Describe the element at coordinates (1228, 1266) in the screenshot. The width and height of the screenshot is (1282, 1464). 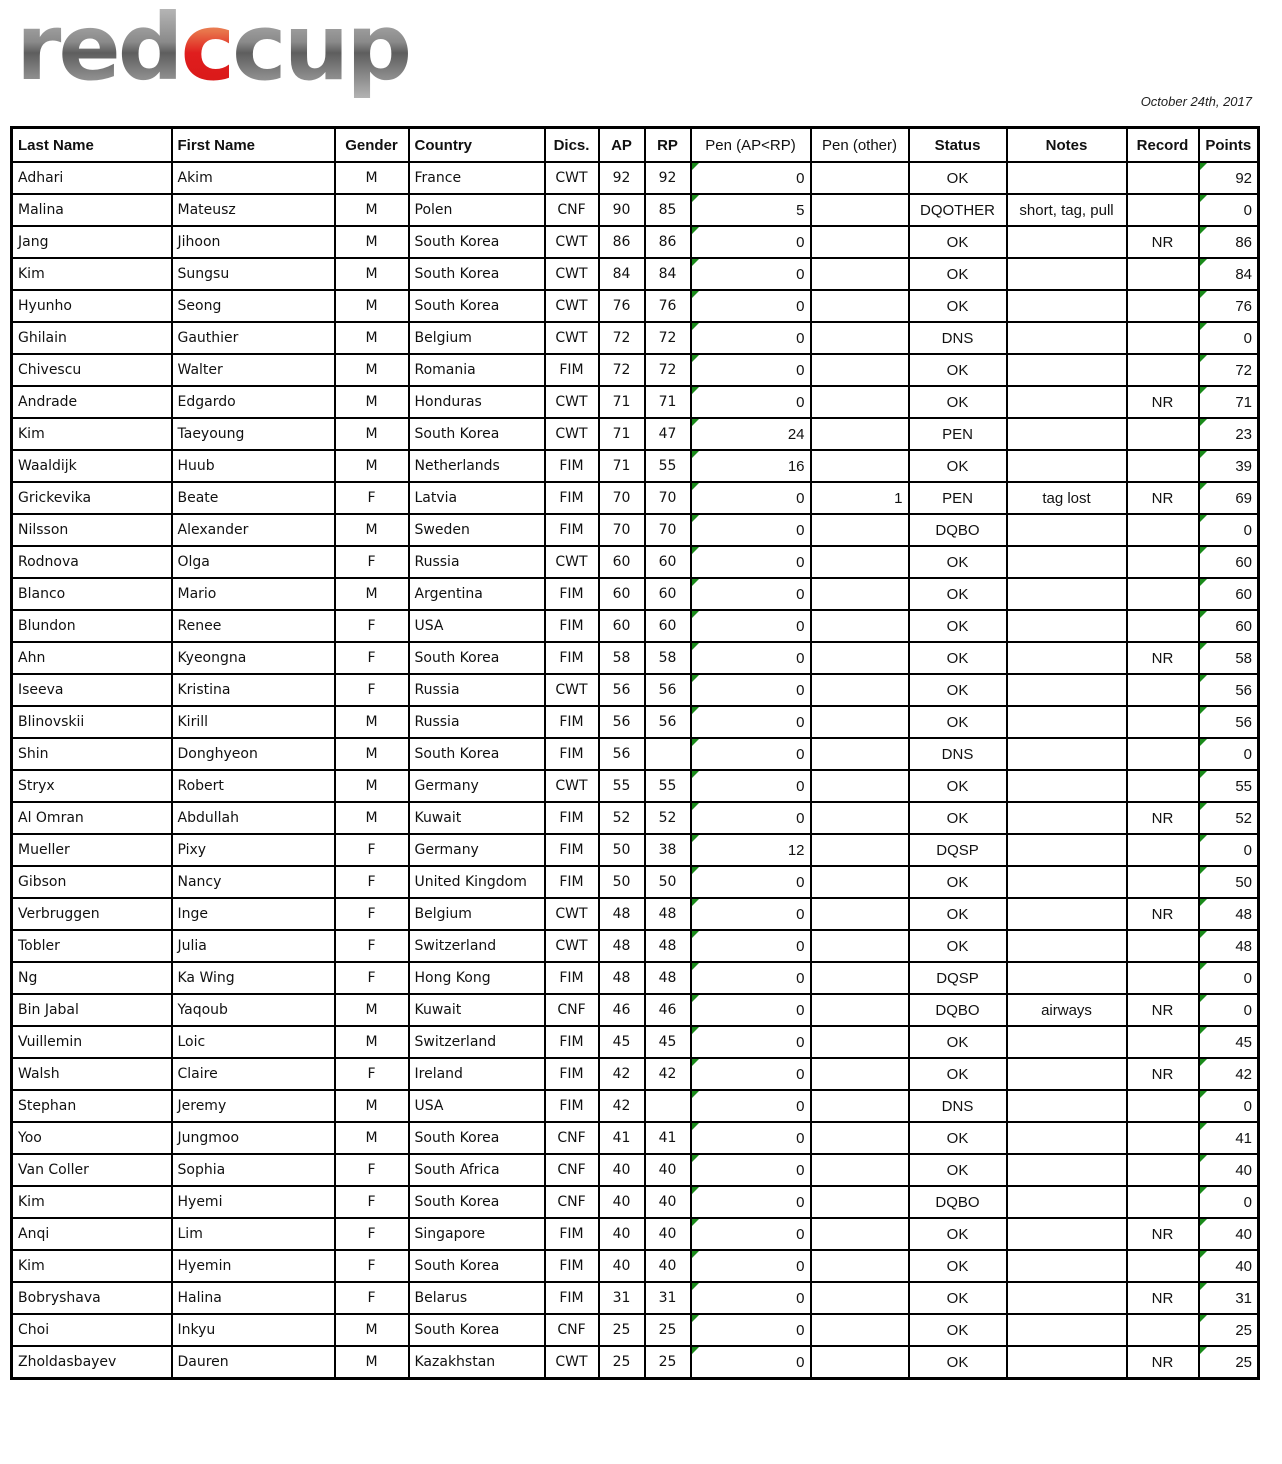
I see `points-cell: 40` at that location.